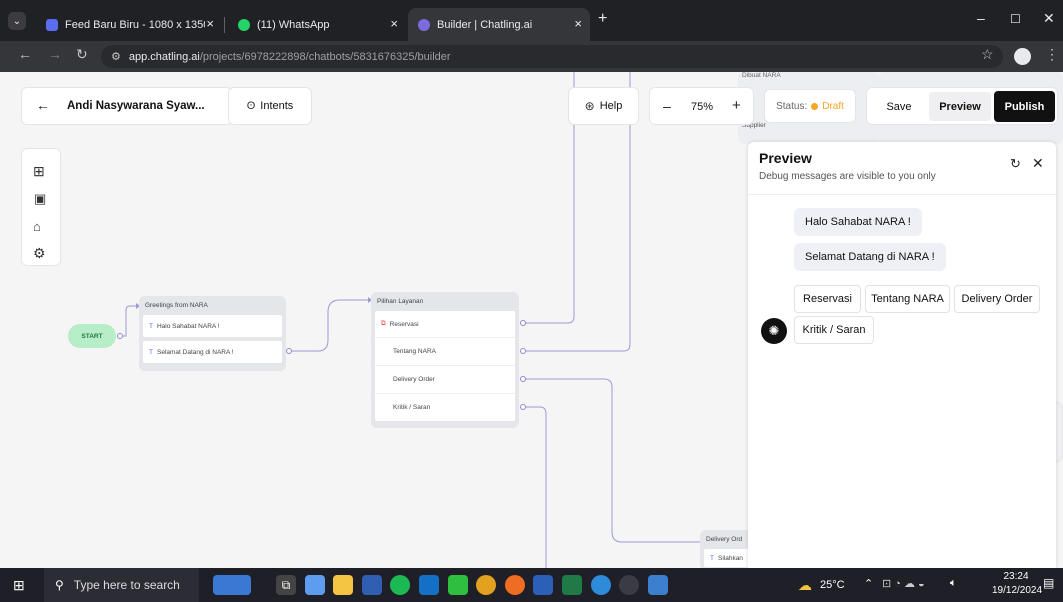 The image size is (1063, 602). I want to click on status-badge: Status: Draft, so click(810, 106).